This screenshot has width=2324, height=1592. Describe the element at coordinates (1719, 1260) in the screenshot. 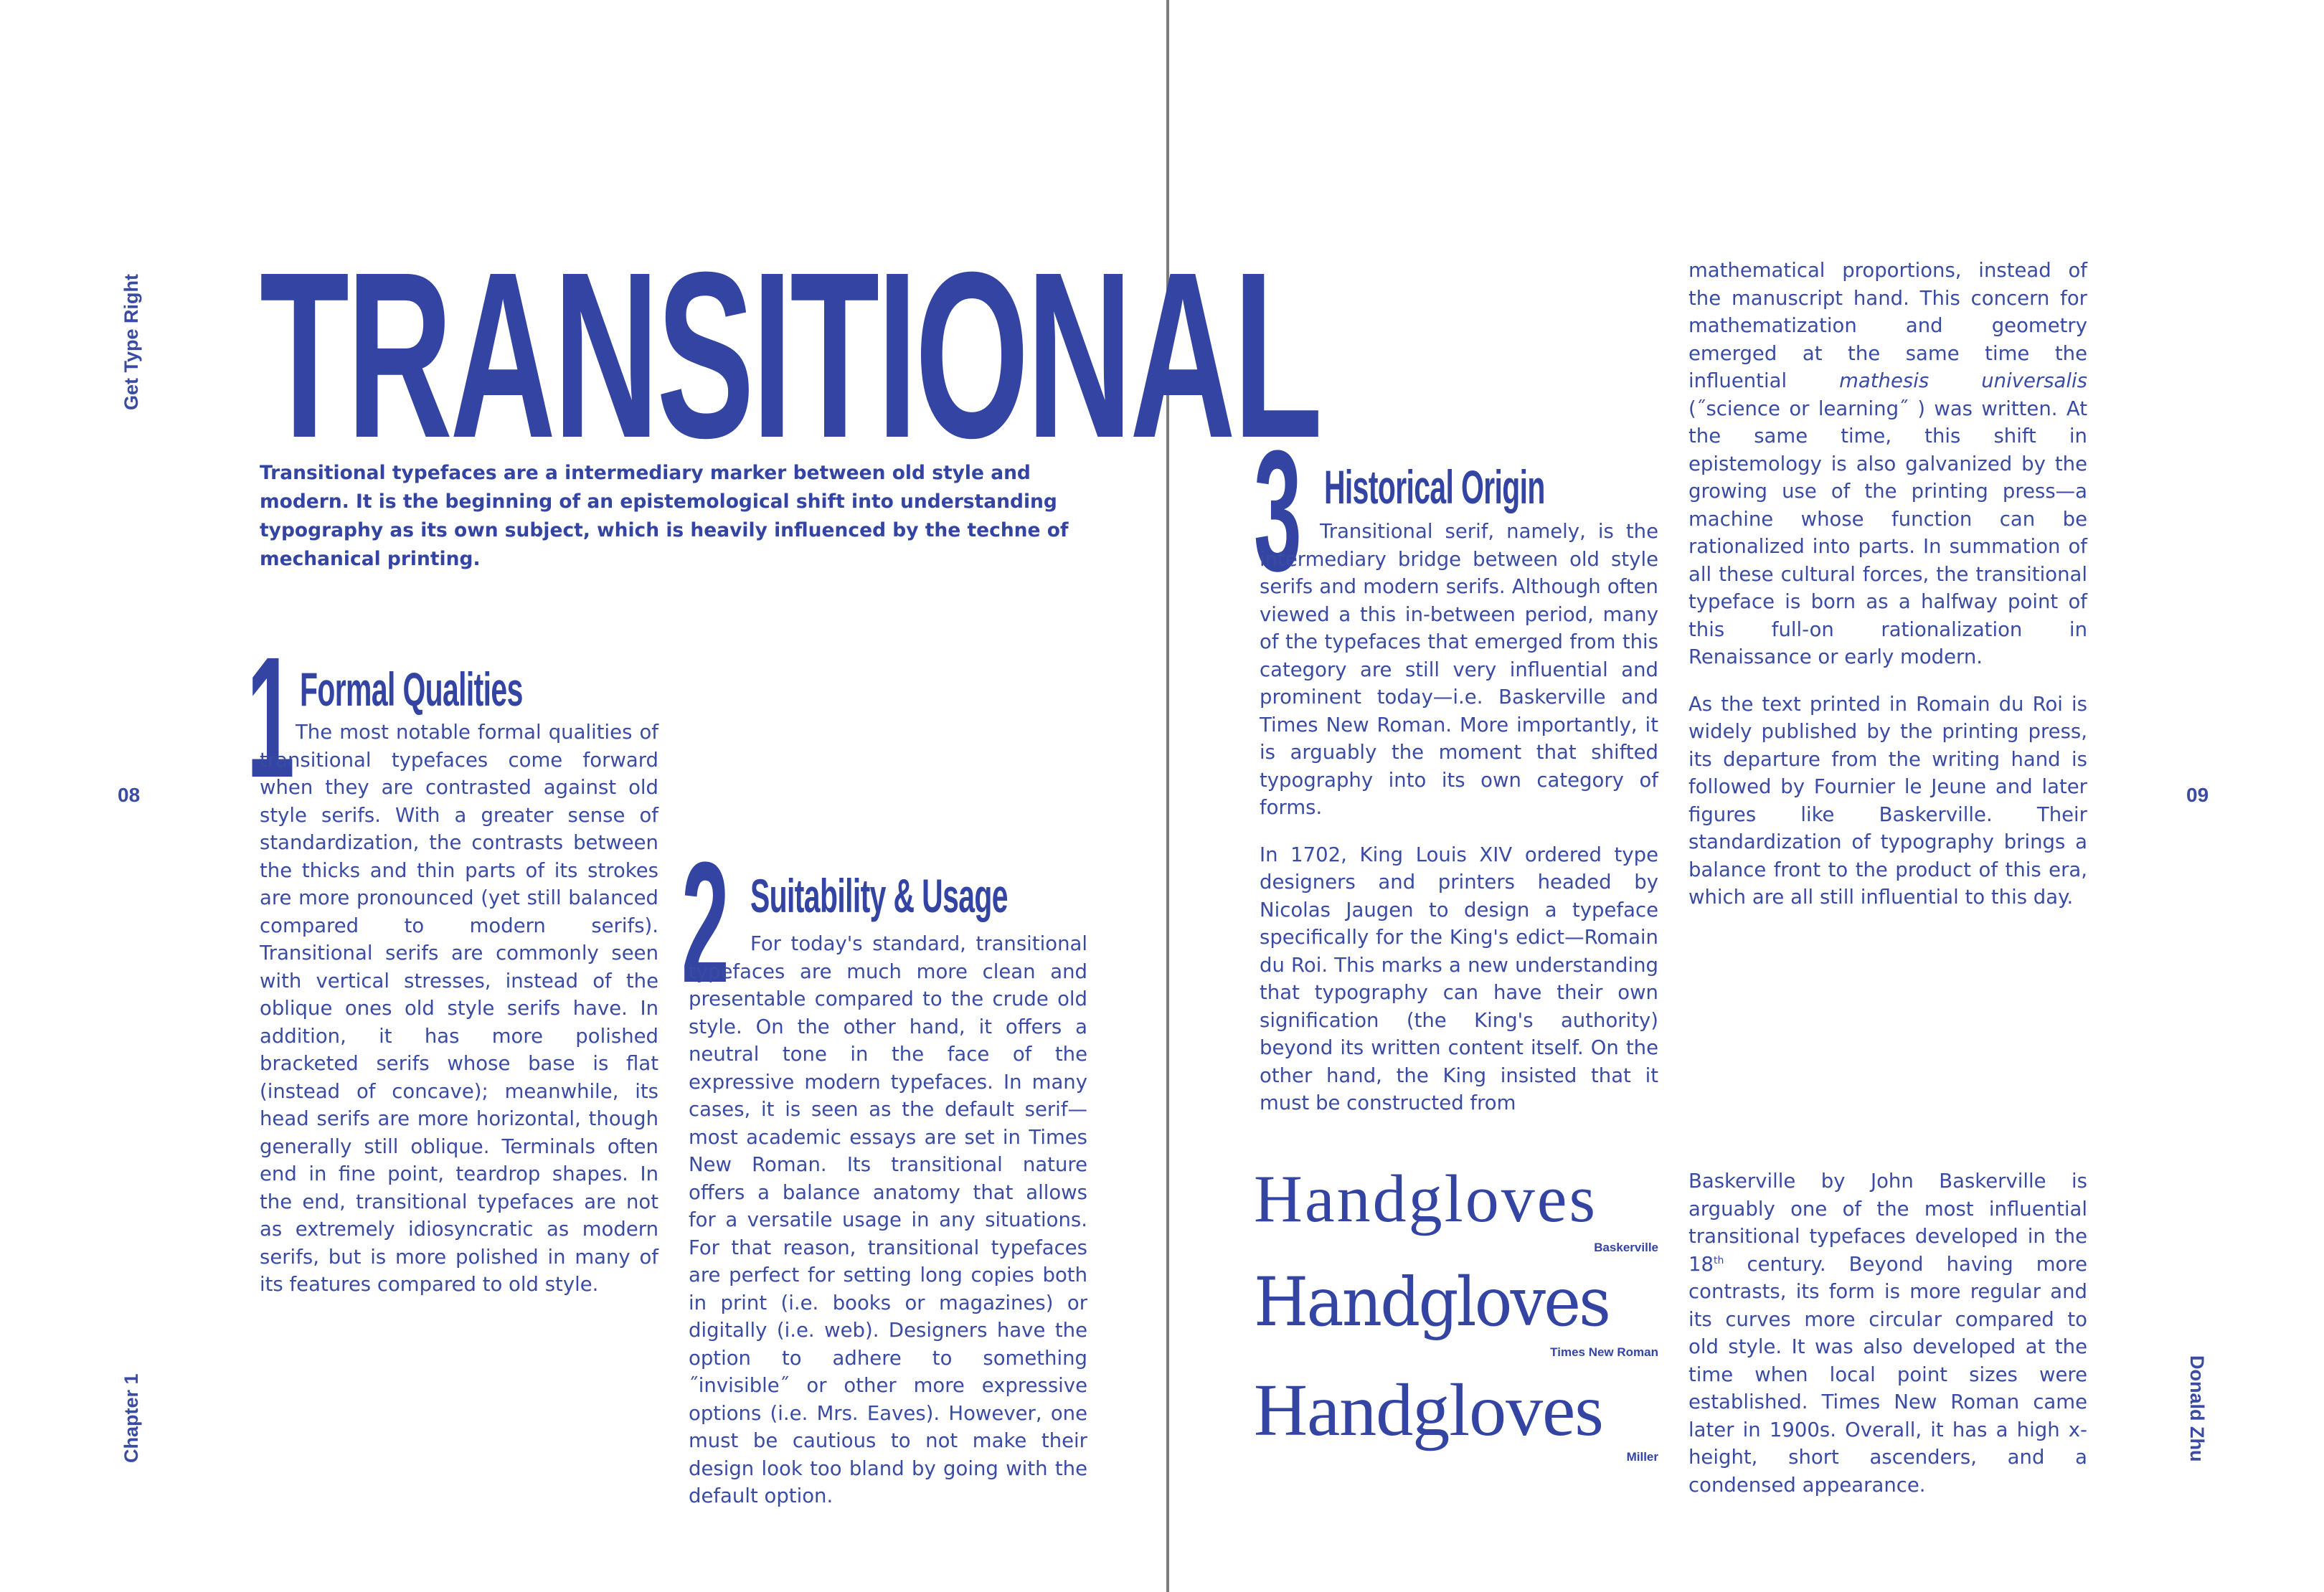

I see `baskerville-note-sup: th` at that location.